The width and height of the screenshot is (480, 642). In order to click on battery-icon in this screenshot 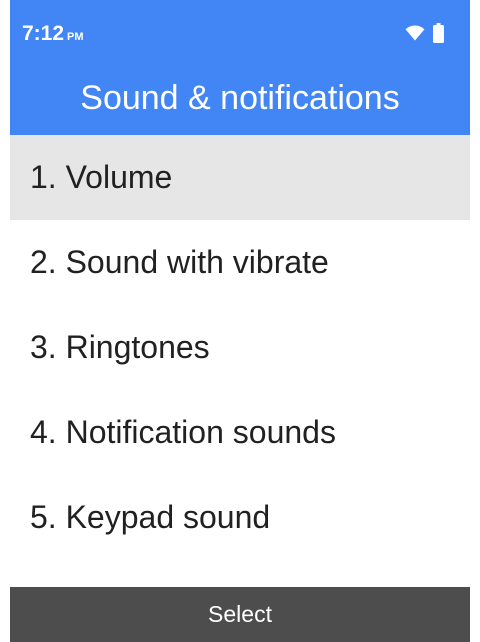, I will do `click(438, 35)`.